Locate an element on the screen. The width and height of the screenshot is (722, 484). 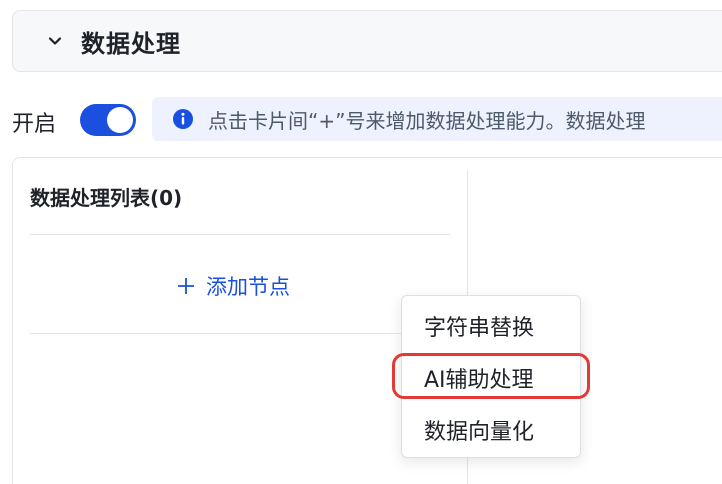
enable-toggle is located at coordinates (108, 120).